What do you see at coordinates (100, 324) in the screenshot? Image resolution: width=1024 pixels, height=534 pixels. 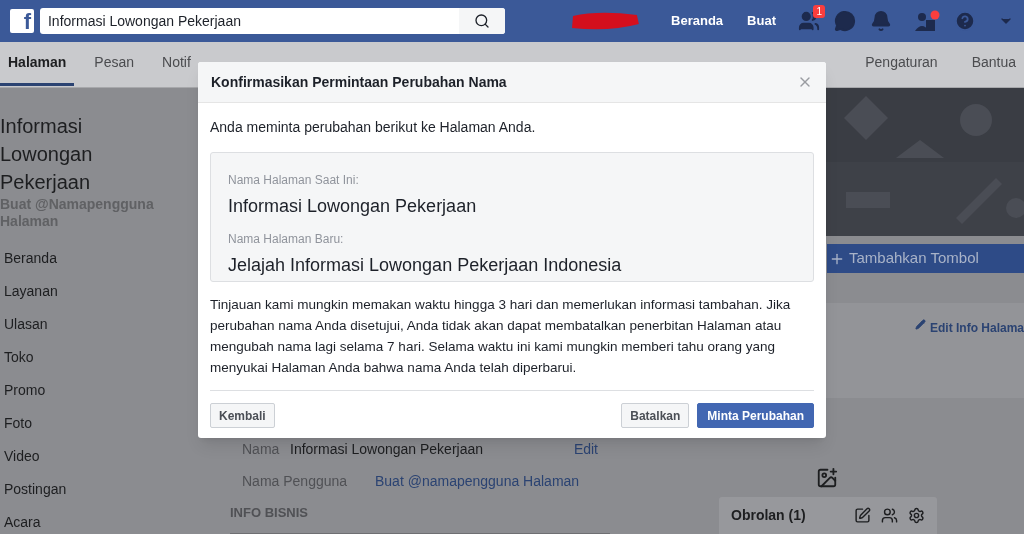 I see `sidebar-item: Ulasan` at bounding box center [100, 324].